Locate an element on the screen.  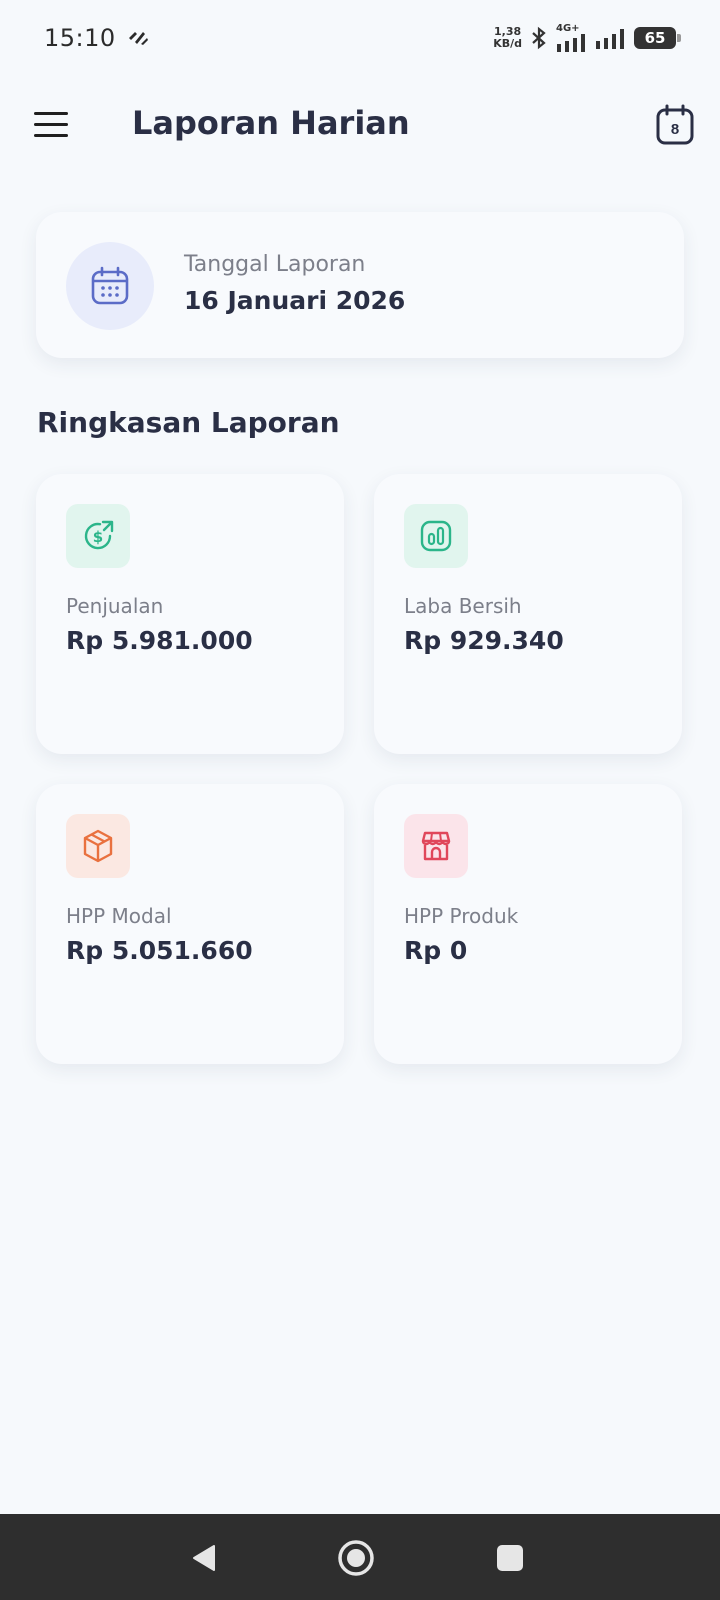
back-triangle-icon is located at coordinates (204, 1558).